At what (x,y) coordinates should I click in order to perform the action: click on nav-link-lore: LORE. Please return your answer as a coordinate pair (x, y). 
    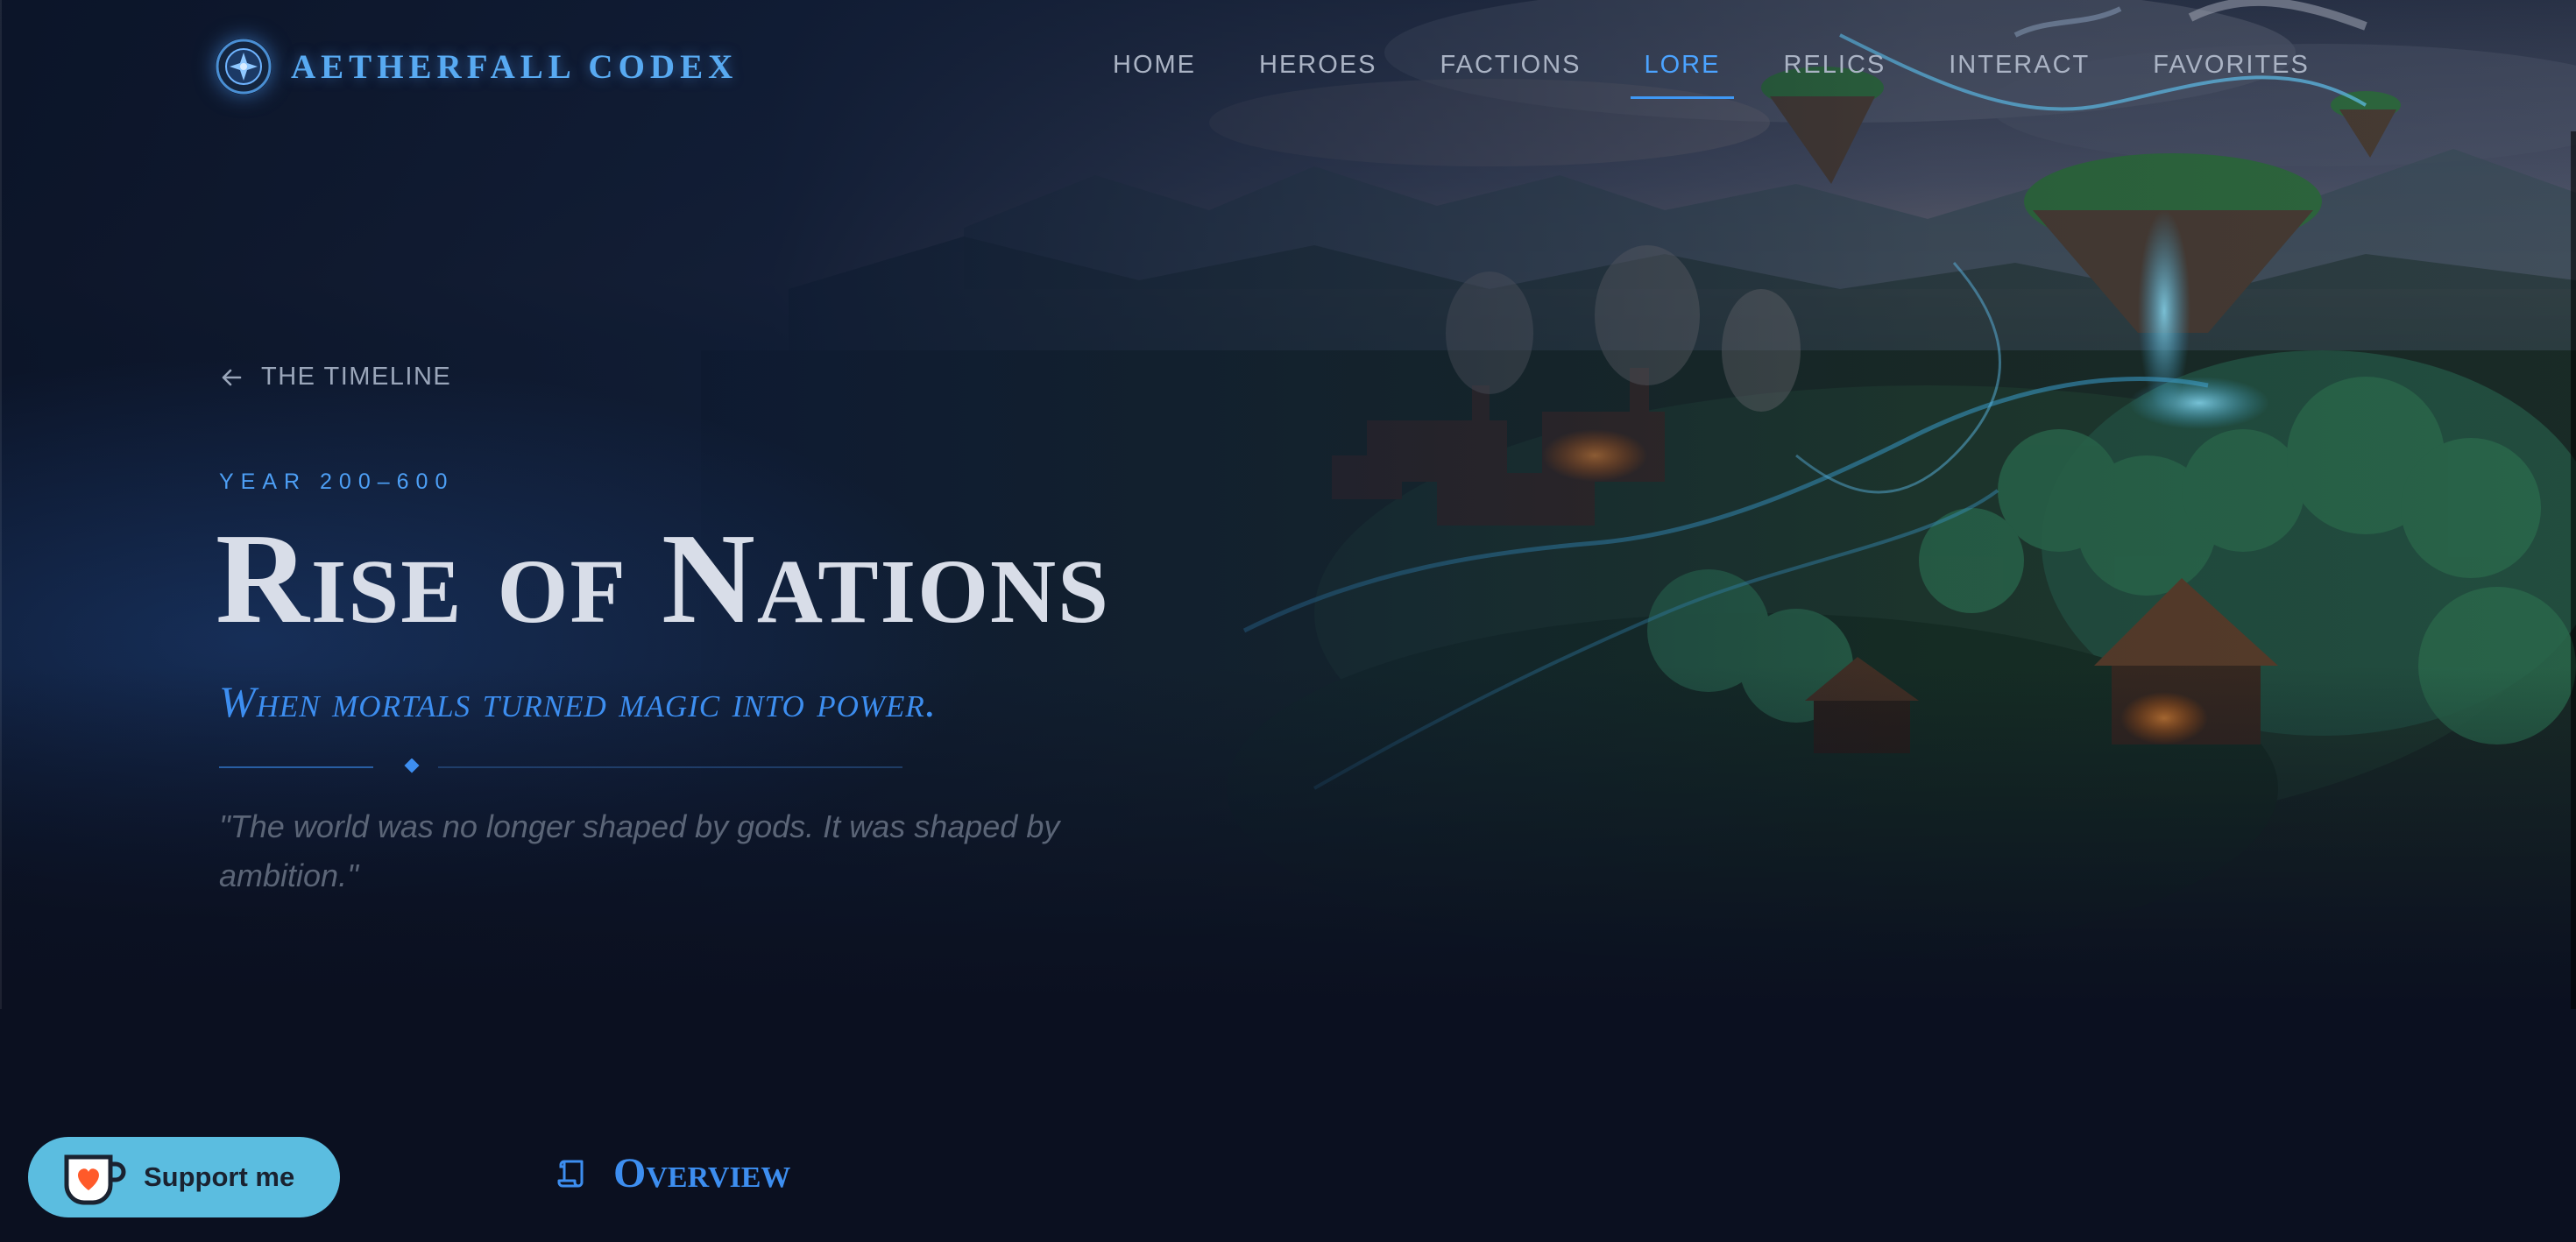
    Looking at the image, I should click on (1682, 75).